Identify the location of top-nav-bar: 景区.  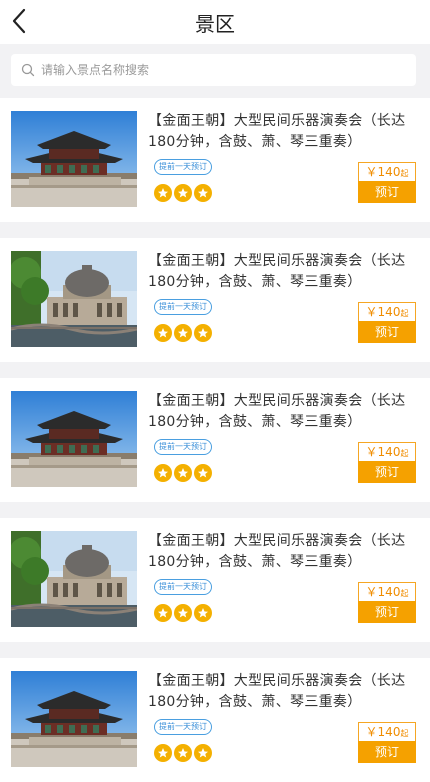
(215, 22).